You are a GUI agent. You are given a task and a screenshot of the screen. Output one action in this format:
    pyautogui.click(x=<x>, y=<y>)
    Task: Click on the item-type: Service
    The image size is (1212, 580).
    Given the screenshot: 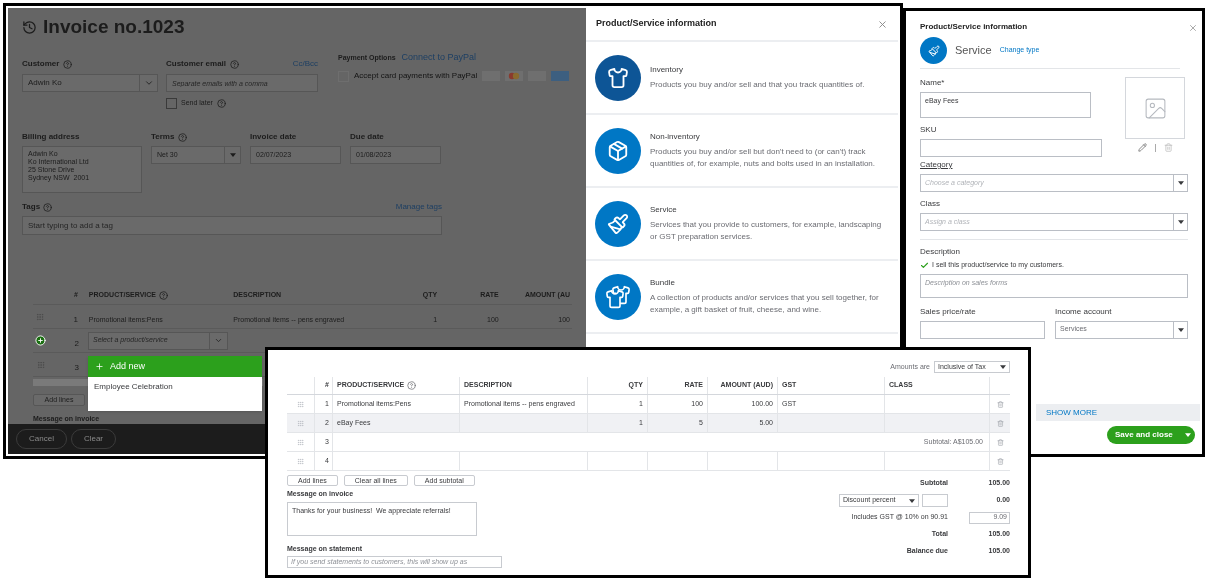 What is the action you would take?
    pyautogui.click(x=973, y=51)
    